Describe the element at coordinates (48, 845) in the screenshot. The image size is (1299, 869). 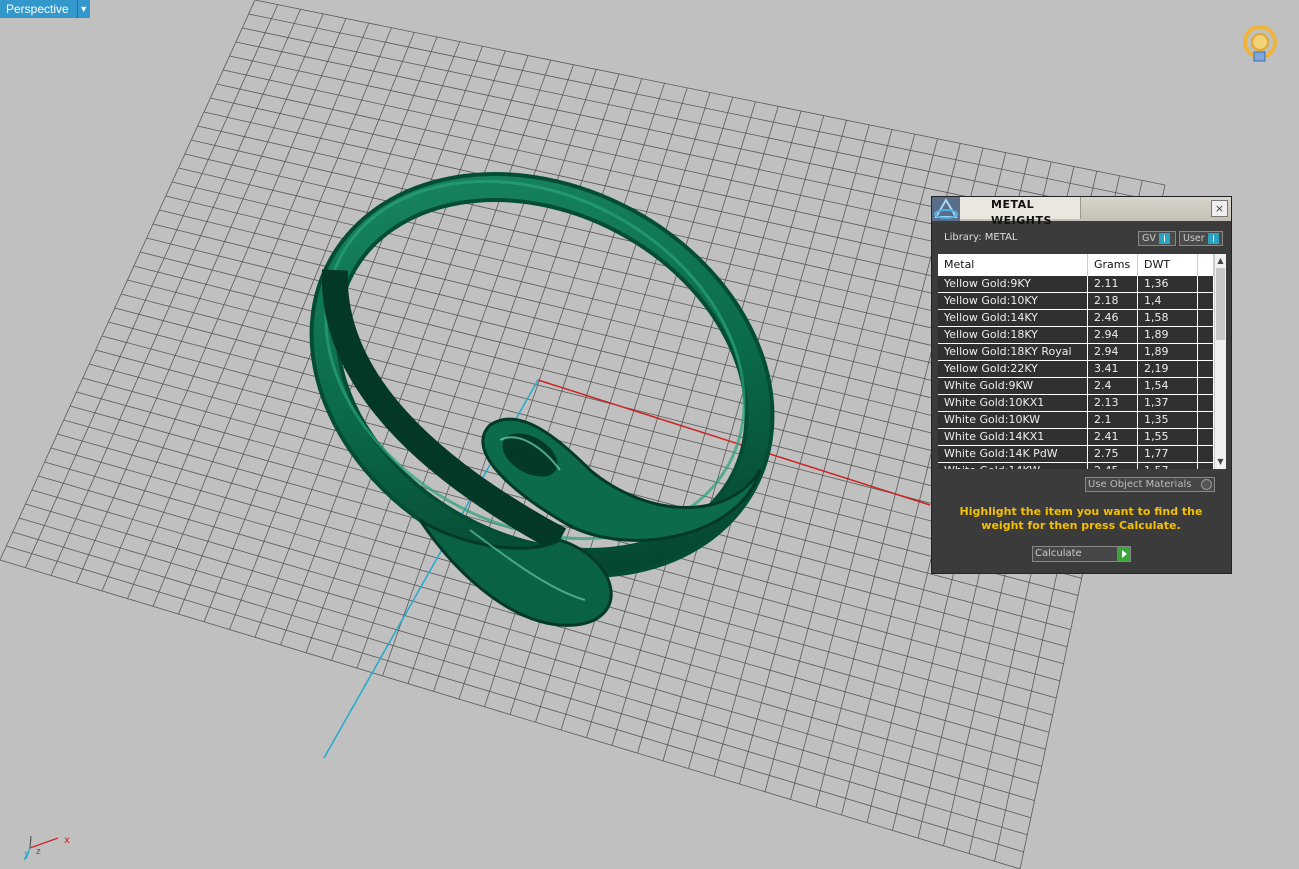
I see `axis-tripod-icon: x y z` at that location.